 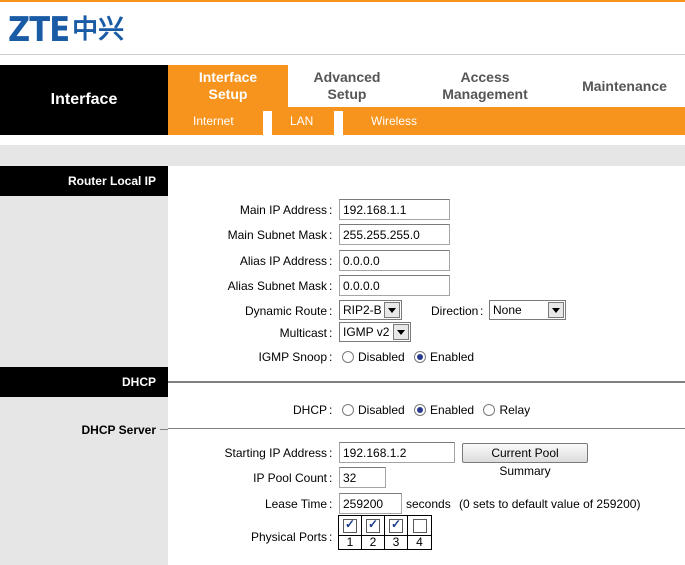 I want to click on alias-ip-input, so click(x=394, y=260).